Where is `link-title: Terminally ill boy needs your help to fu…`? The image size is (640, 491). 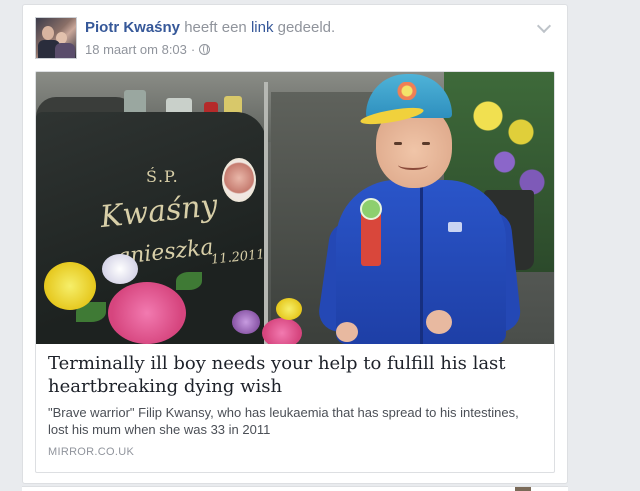 link-title: Terminally ill boy needs your help to fu… is located at coordinates (295, 375).